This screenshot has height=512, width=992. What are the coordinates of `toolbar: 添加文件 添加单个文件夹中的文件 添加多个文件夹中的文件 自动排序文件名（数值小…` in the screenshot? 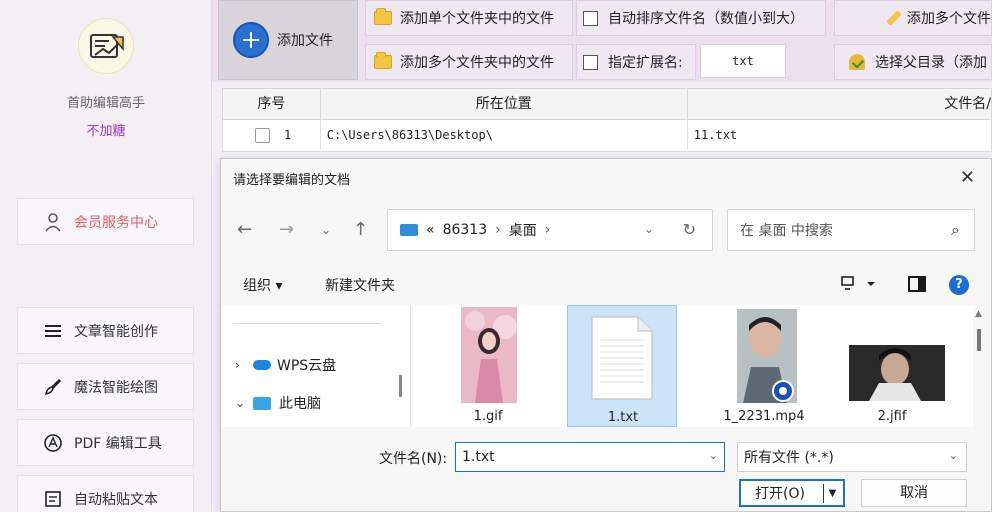 It's located at (602, 41).